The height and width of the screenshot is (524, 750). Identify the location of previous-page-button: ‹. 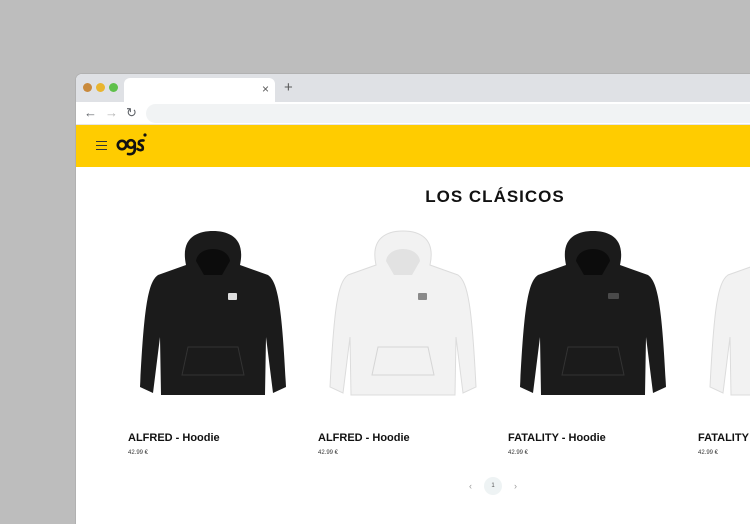
(470, 486).